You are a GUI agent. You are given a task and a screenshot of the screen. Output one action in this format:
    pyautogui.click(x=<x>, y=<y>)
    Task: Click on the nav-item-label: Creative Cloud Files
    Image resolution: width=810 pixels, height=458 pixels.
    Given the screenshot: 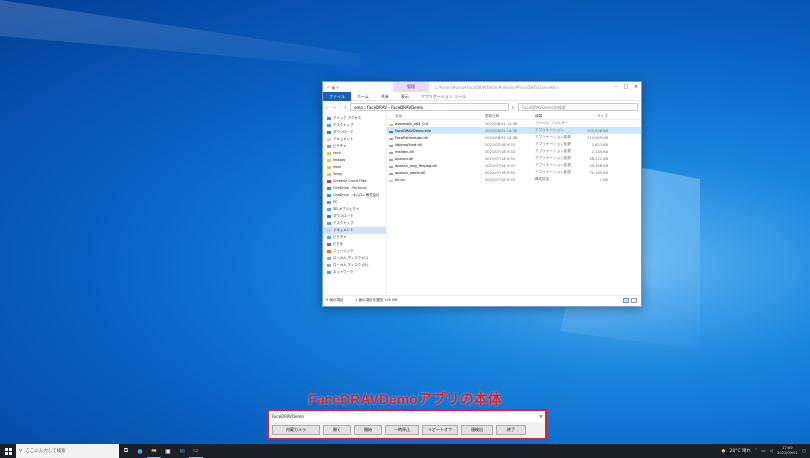 What is the action you would take?
    pyautogui.click(x=350, y=181)
    